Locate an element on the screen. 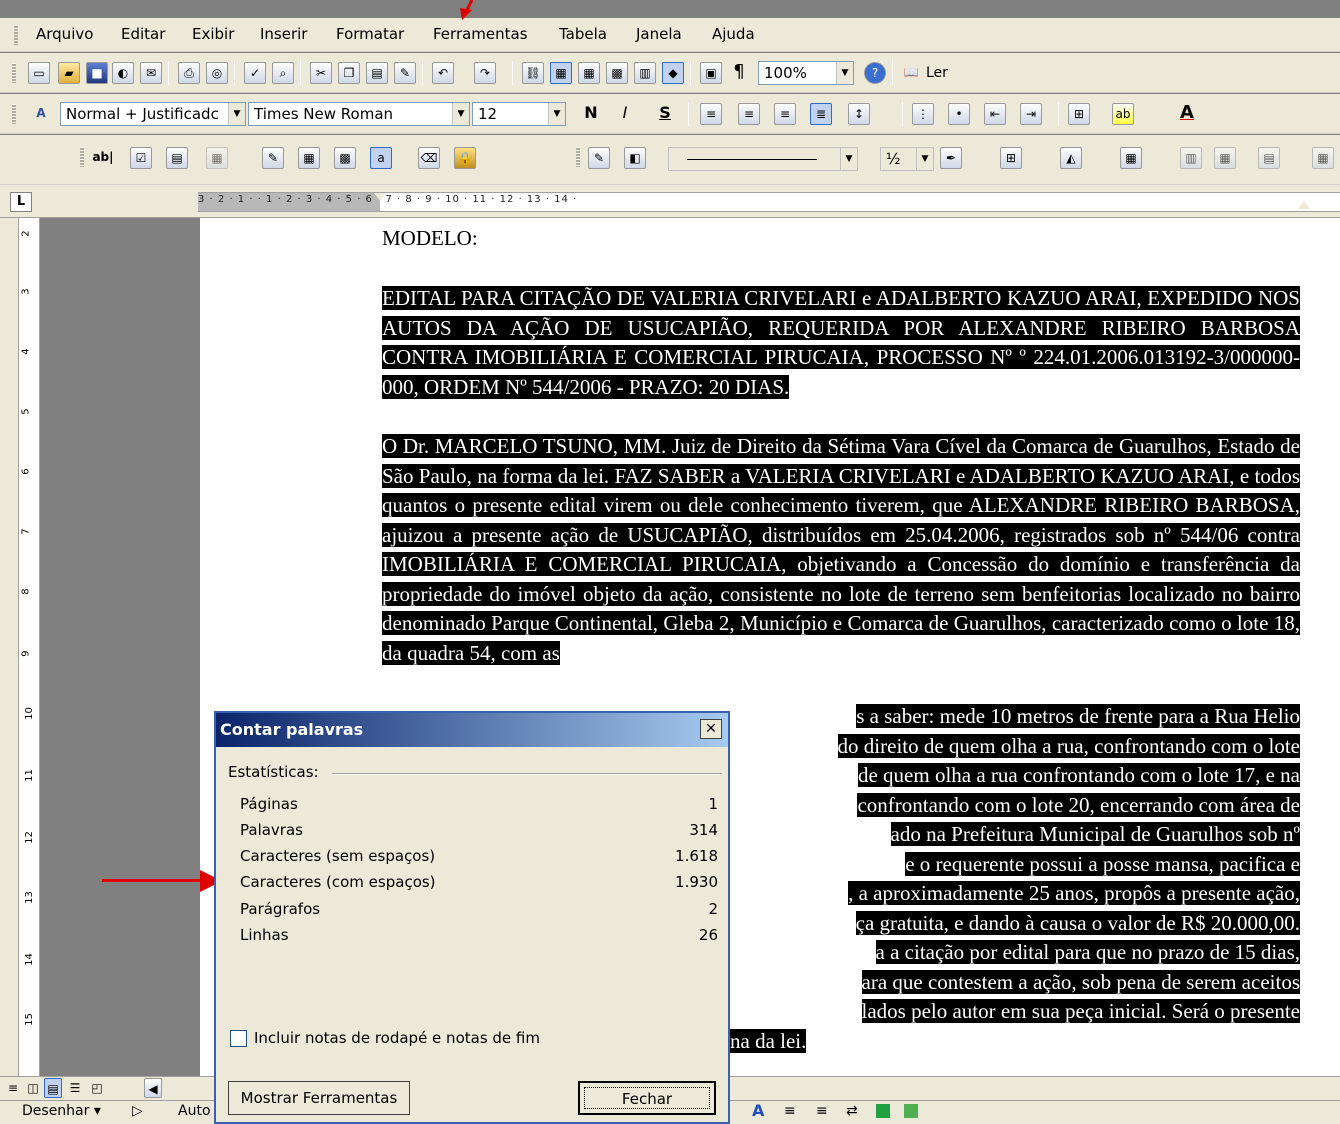 This screenshot has height=1124, width=1340. text-form-field-icon: ab| is located at coordinates (103, 158).